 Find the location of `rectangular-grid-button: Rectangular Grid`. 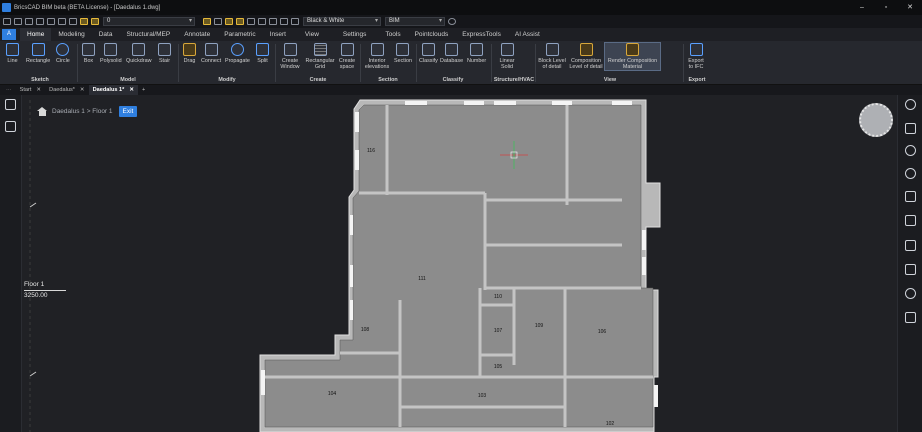

rectangular-grid-button: Rectangular Grid is located at coordinates (320, 56).